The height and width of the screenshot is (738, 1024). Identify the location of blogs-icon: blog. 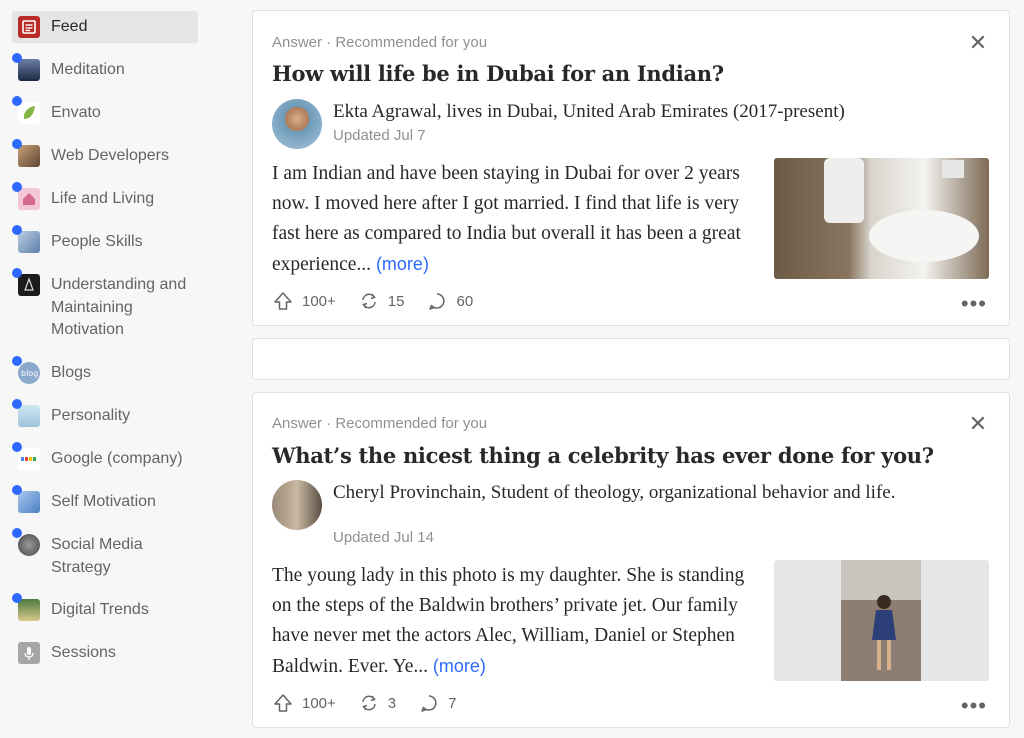
(26, 370).